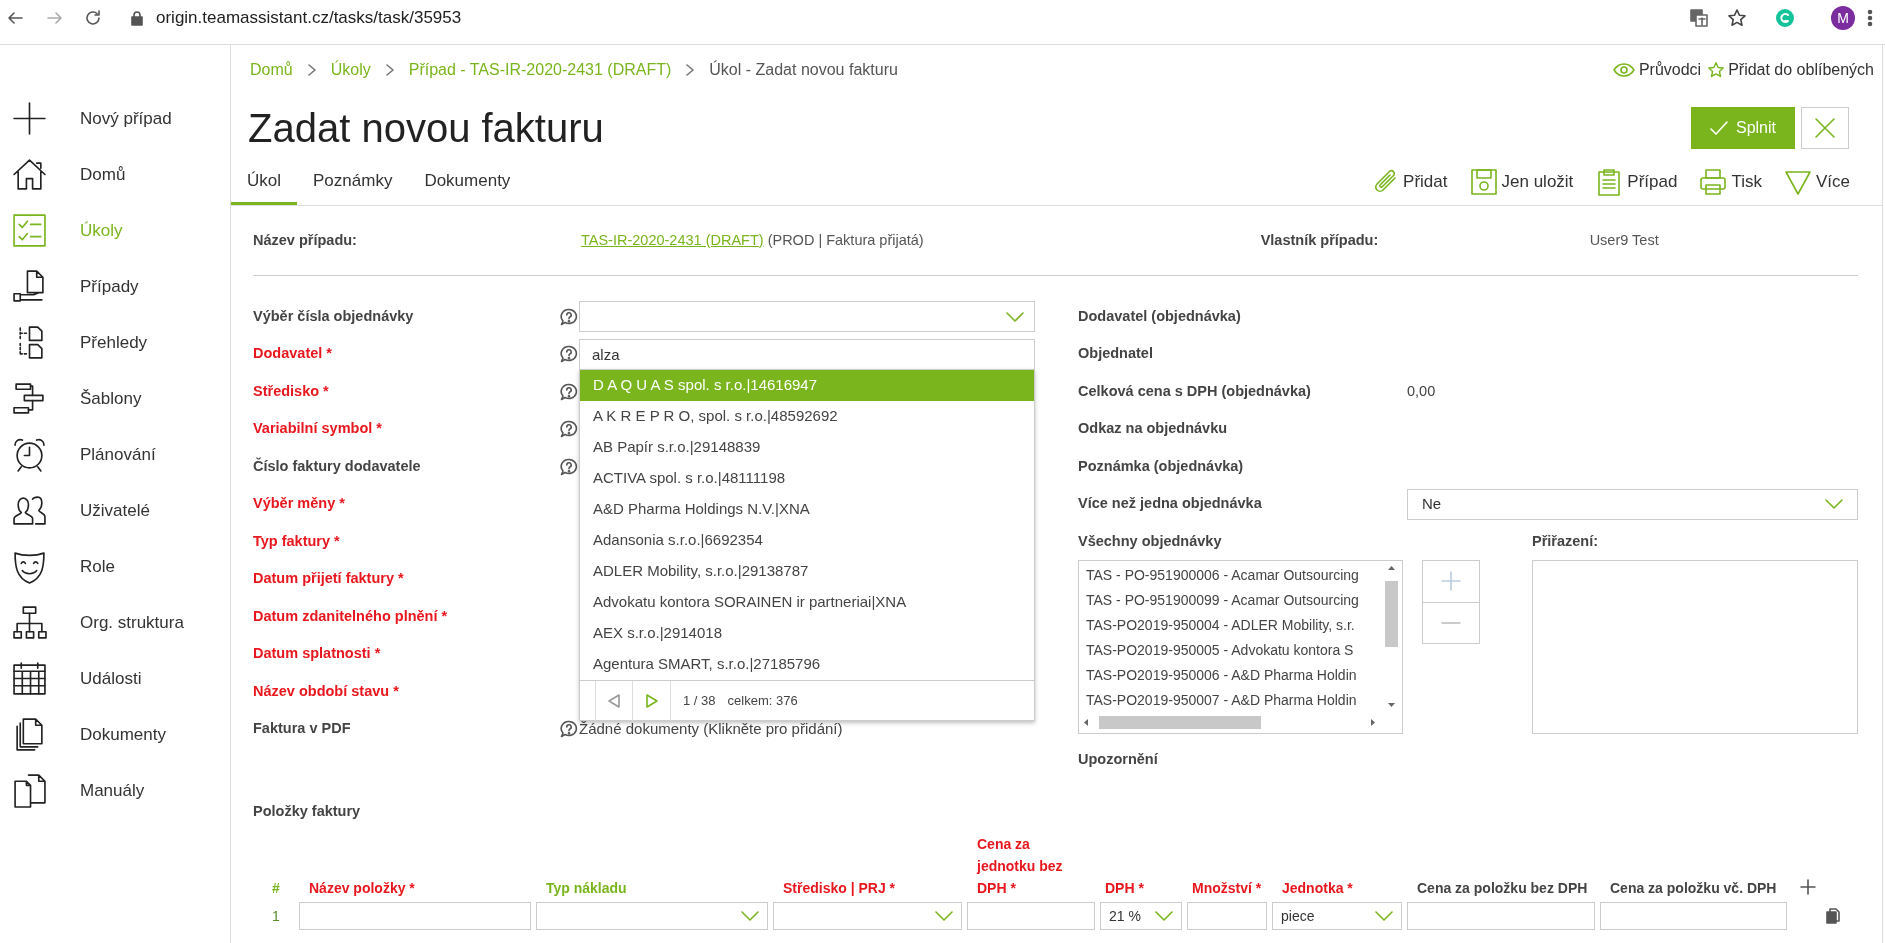  I want to click on toolbar-button: Jen uložit, so click(1521, 182).